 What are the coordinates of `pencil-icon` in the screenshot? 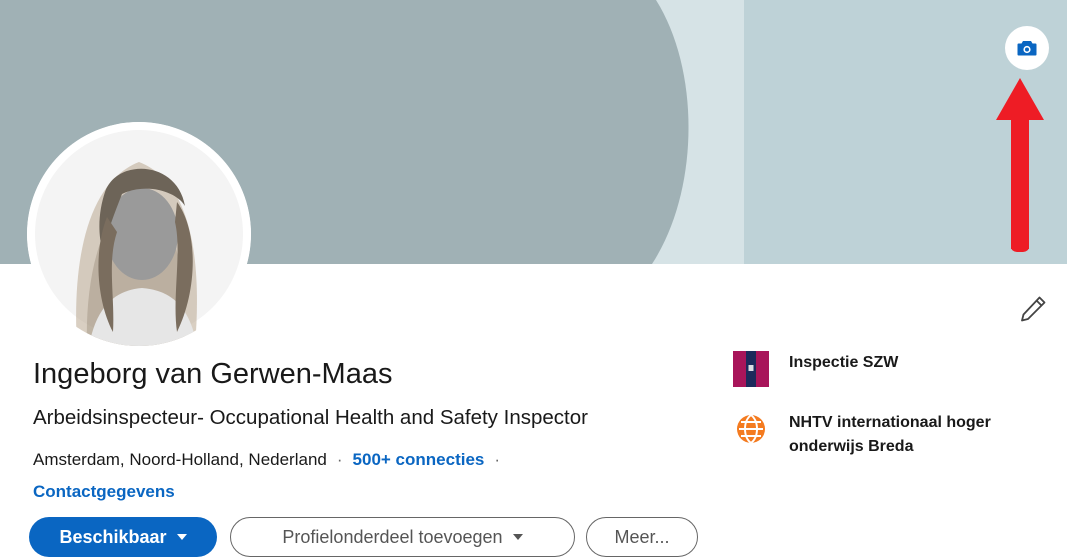 It's located at (1033, 309).